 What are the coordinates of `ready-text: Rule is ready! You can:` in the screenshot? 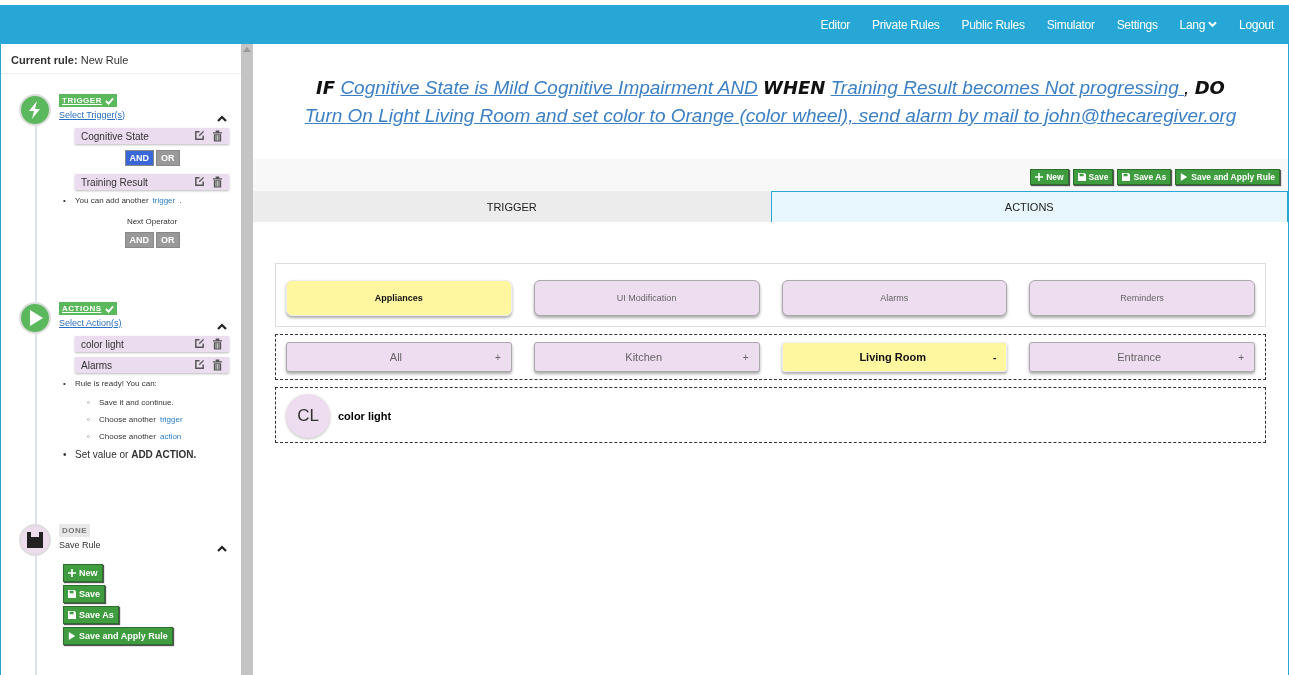 It's located at (116, 383).